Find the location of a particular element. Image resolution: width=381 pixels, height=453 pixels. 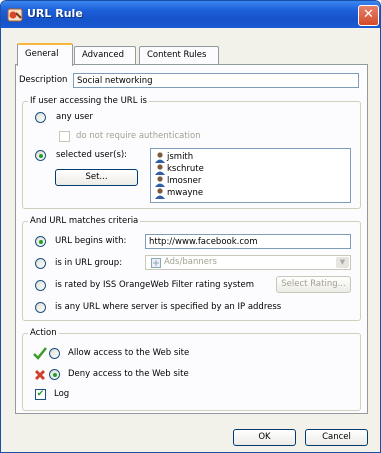

any-user-label: any user is located at coordinates (74, 117).